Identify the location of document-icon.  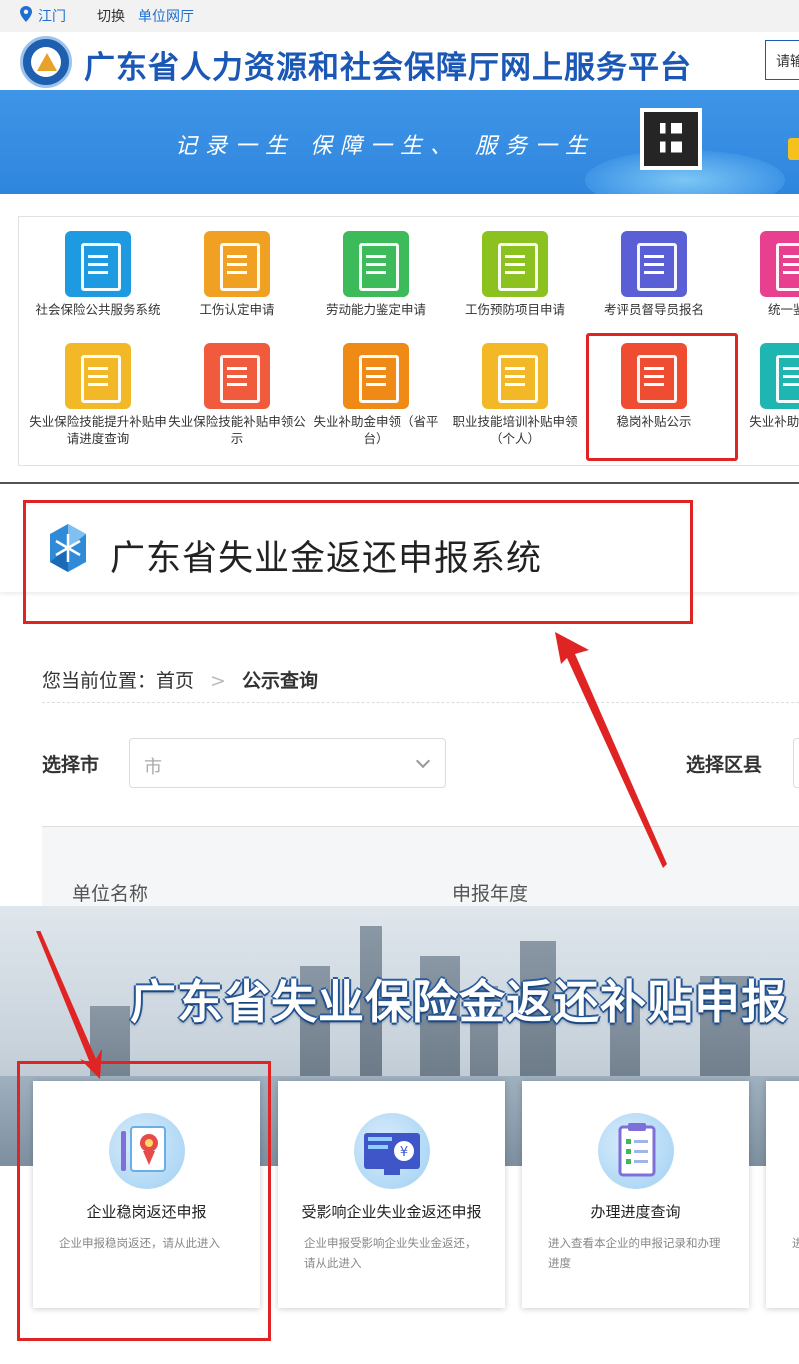
(237, 264).